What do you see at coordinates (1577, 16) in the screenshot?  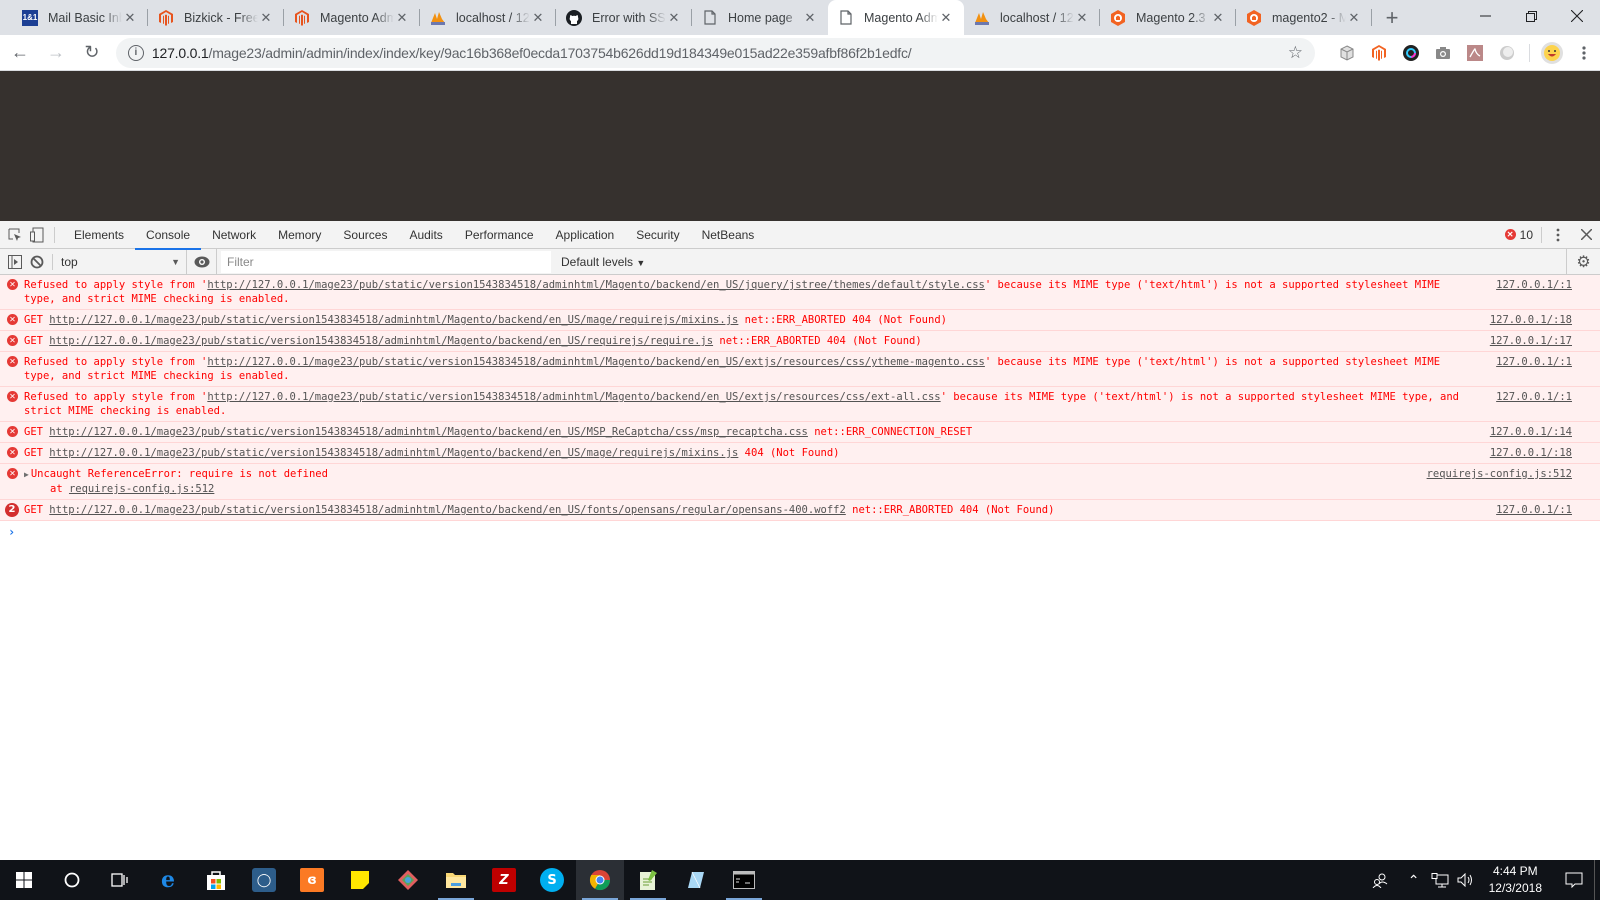 I see `close-window-button` at bounding box center [1577, 16].